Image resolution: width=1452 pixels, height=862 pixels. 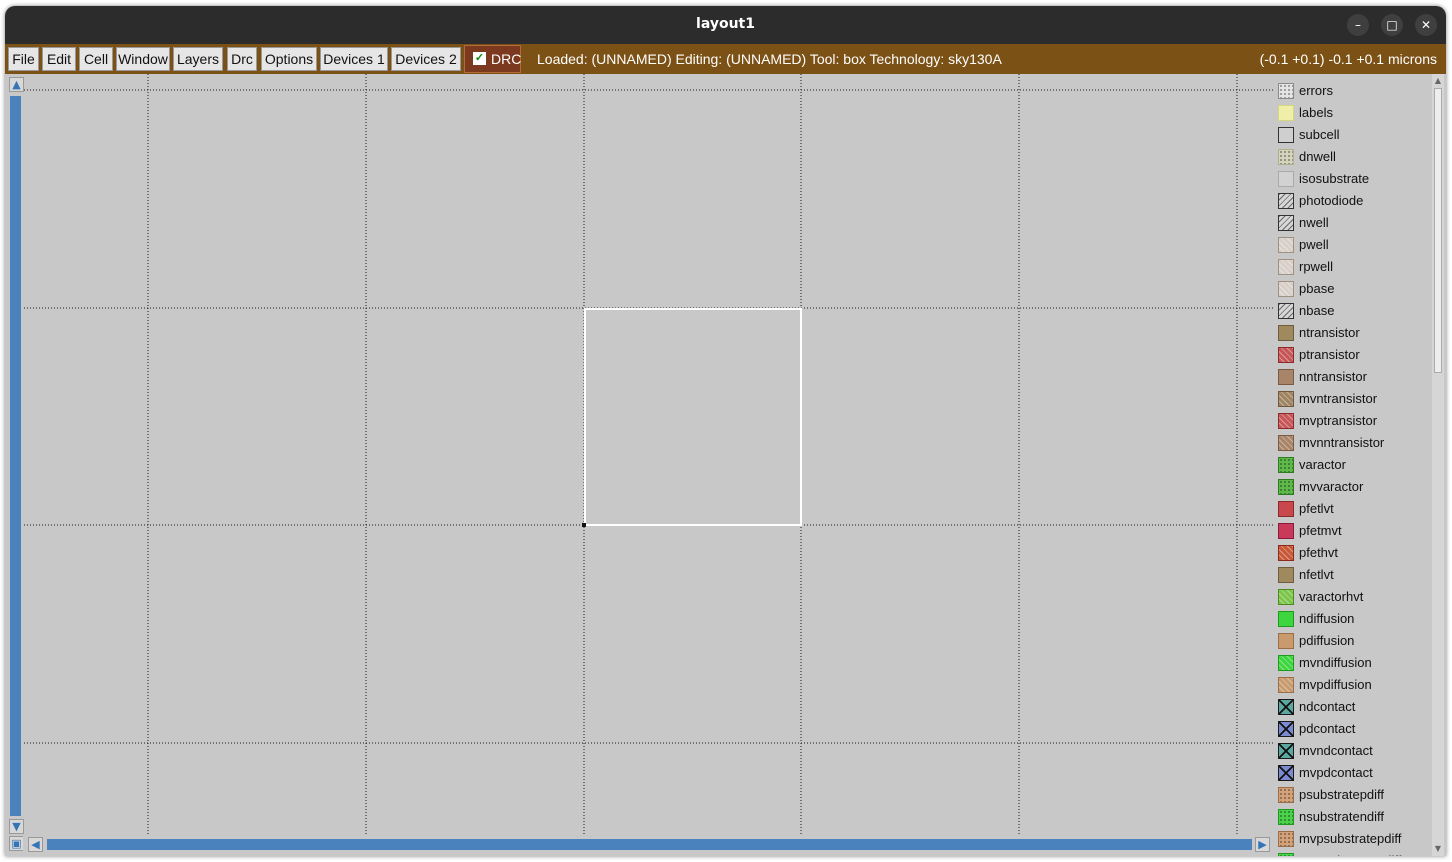 What do you see at coordinates (1353, 751) in the screenshot?
I see `layer-item: mvndcontact` at bounding box center [1353, 751].